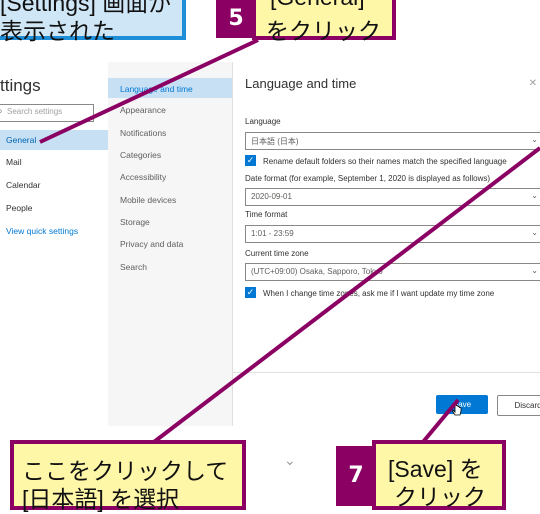  I want to click on info-callout-line2: 表示された, so click(57, 31).